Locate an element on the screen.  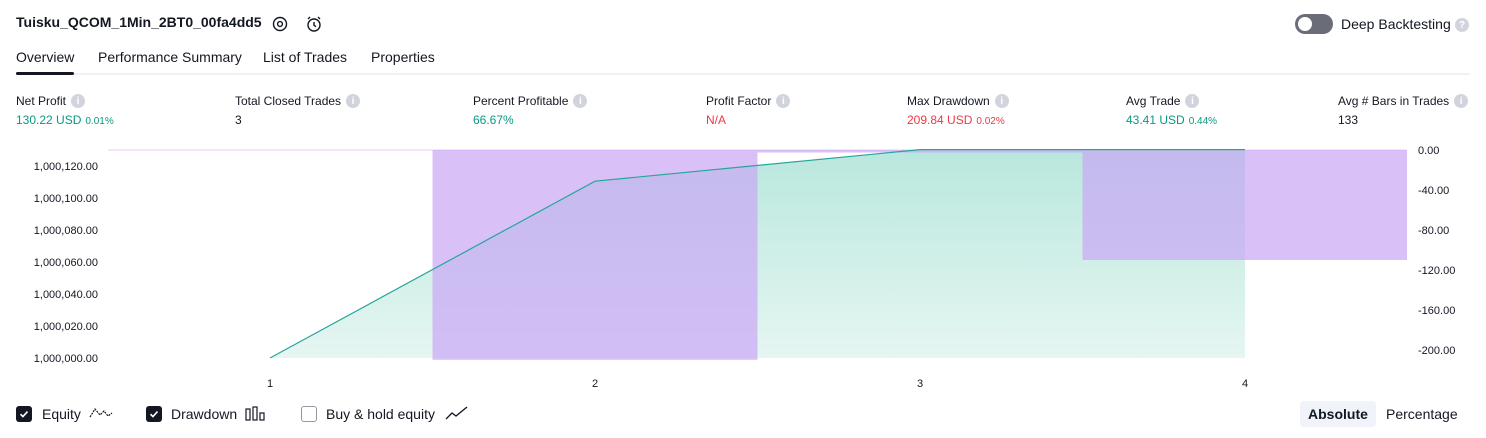
left-axis-tick: 1,000,000.00 is located at coordinates (66, 359).